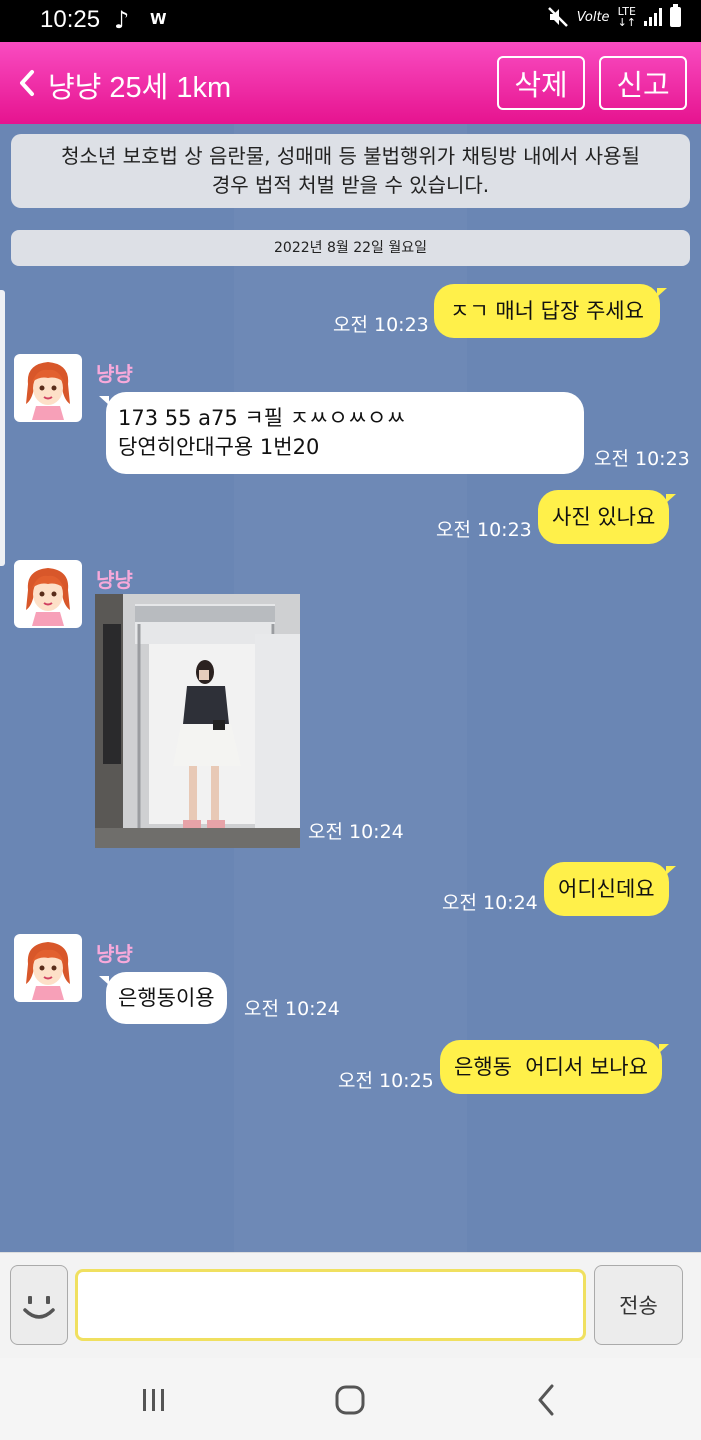 The height and width of the screenshot is (1440, 701). Describe the element at coordinates (675, 15) in the screenshot. I see `battery-icon` at that location.